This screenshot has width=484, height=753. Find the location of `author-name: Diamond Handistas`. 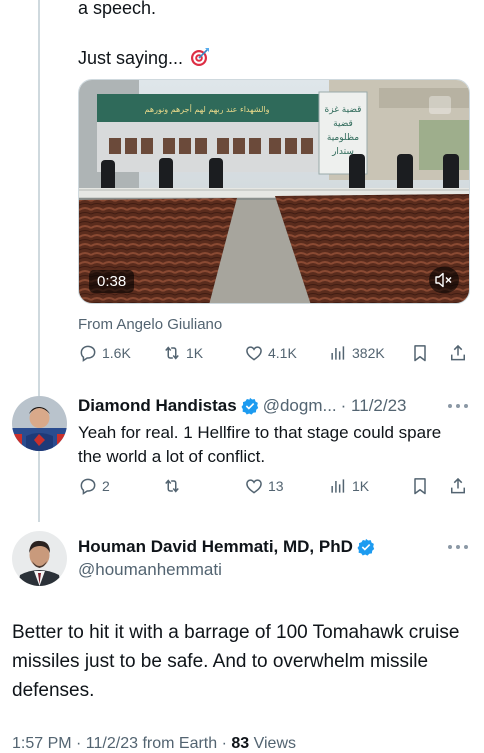

author-name: Diamond Handistas is located at coordinates (157, 406).